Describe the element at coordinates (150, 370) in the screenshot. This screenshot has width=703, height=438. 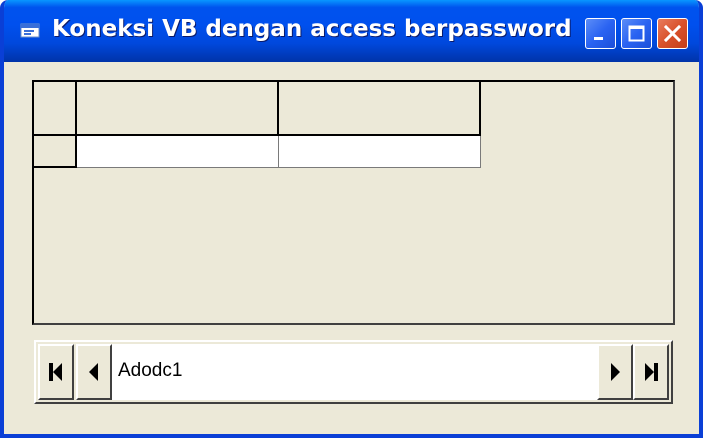
I see `adodc-caption-text: Adodc1` at that location.